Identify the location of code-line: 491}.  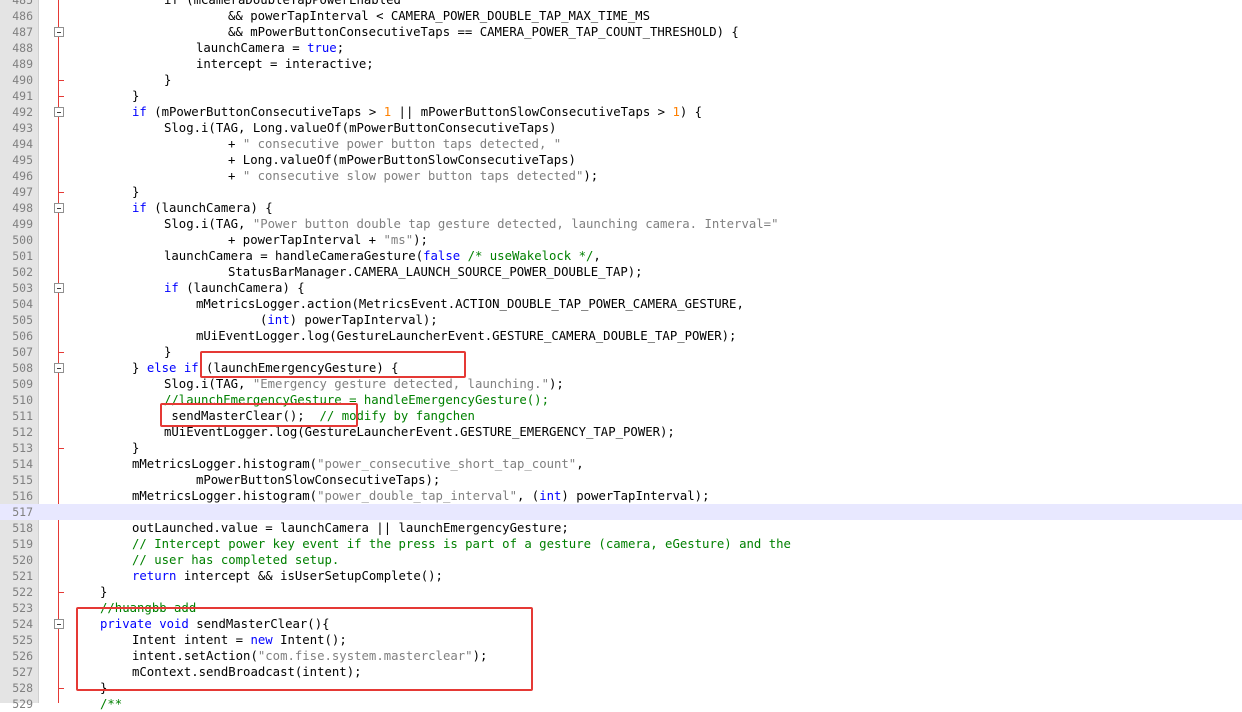
(621, 96).